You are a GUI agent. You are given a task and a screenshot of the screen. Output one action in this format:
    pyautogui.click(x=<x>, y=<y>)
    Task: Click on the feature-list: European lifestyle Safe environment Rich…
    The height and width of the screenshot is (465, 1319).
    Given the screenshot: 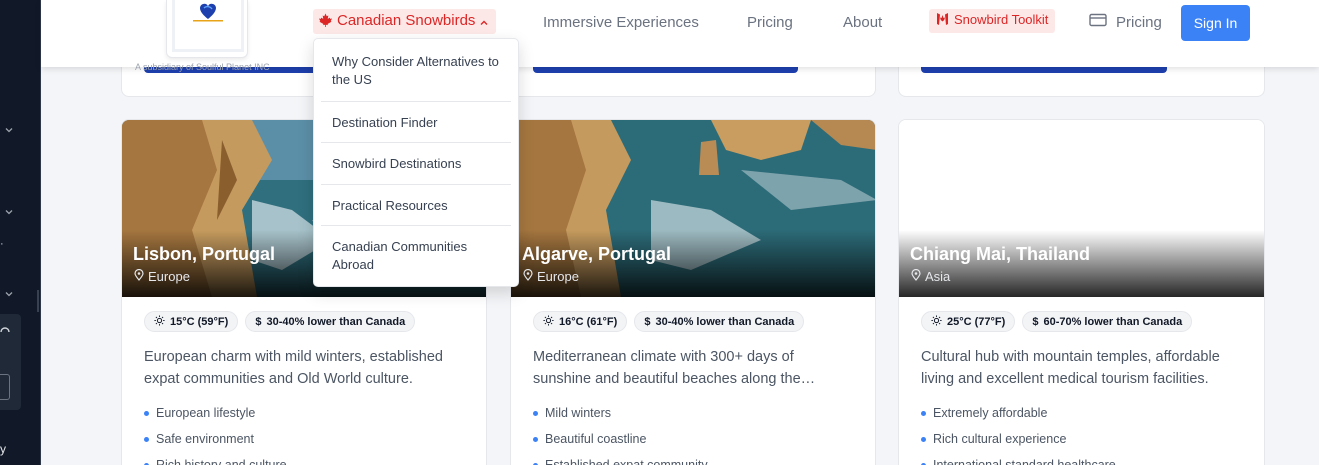 What is the action you would take?
    pyautogui.click(x=215, y=435)
    